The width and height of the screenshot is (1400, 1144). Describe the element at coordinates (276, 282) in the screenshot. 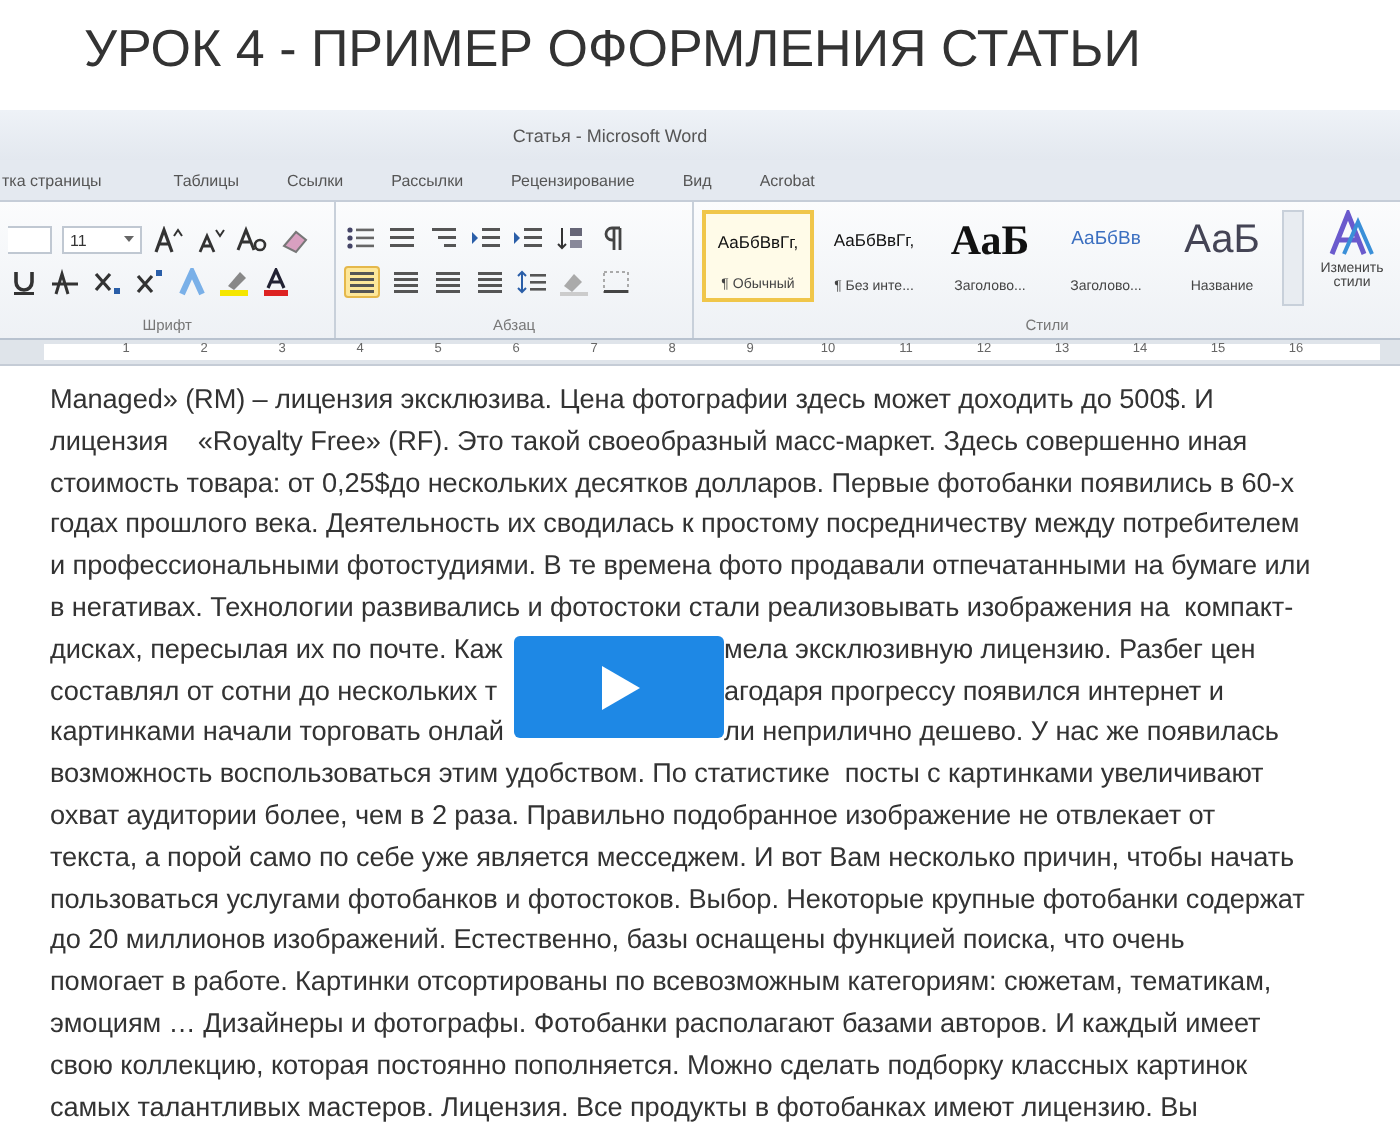

I see `font-color-icon` at that location.